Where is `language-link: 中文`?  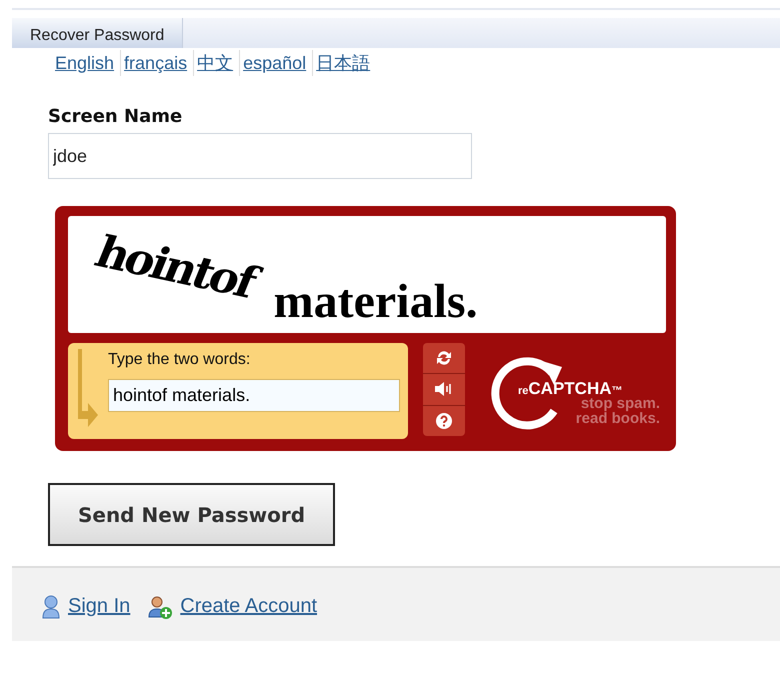
language-link: 中文 is located at coordinates (216, 63).